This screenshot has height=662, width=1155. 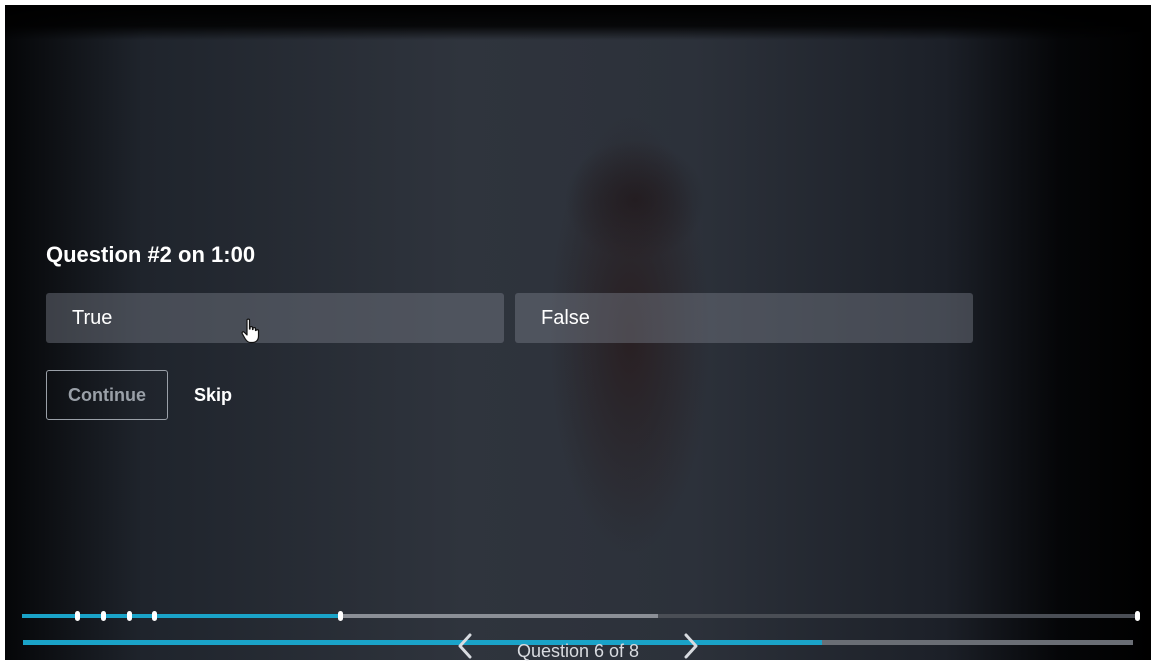 I want to click on question-title: Question #2 on 1:00, so click(x=151, y=254).